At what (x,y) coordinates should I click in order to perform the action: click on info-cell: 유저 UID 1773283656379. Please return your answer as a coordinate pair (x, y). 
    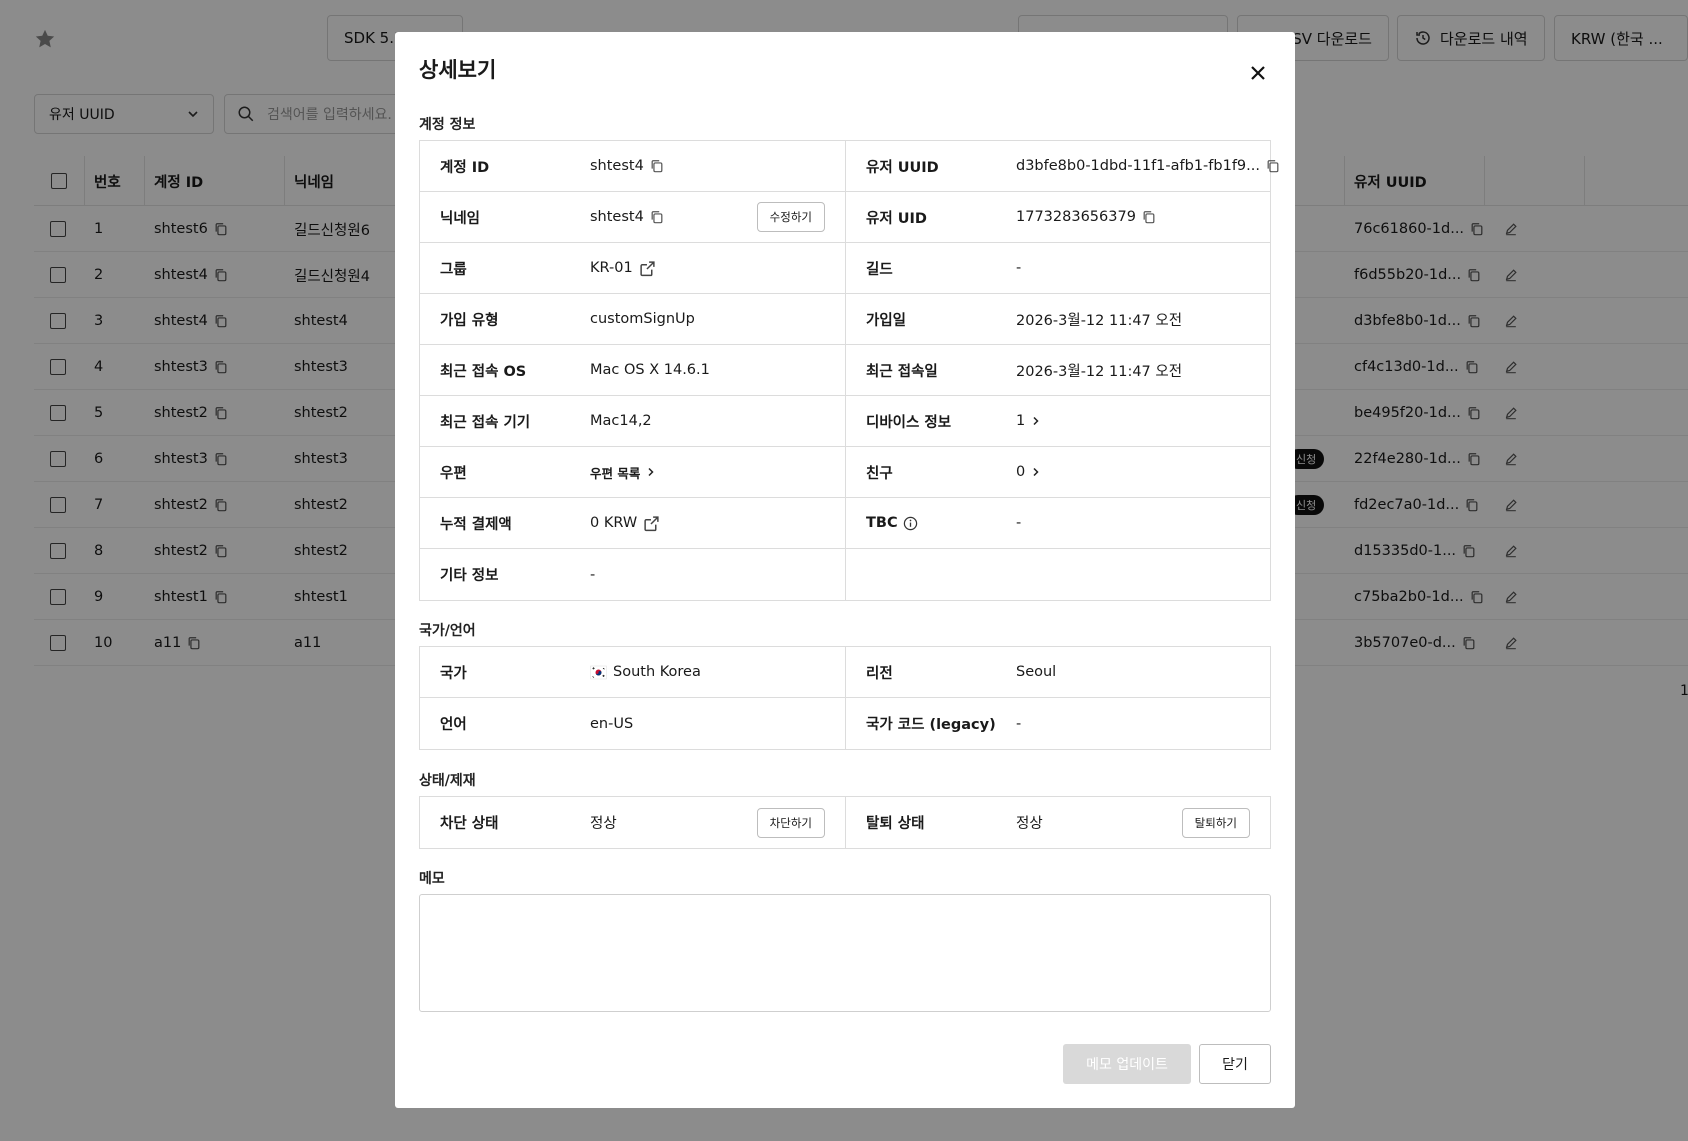
    Looking at the image, I should click on (1057, 217).